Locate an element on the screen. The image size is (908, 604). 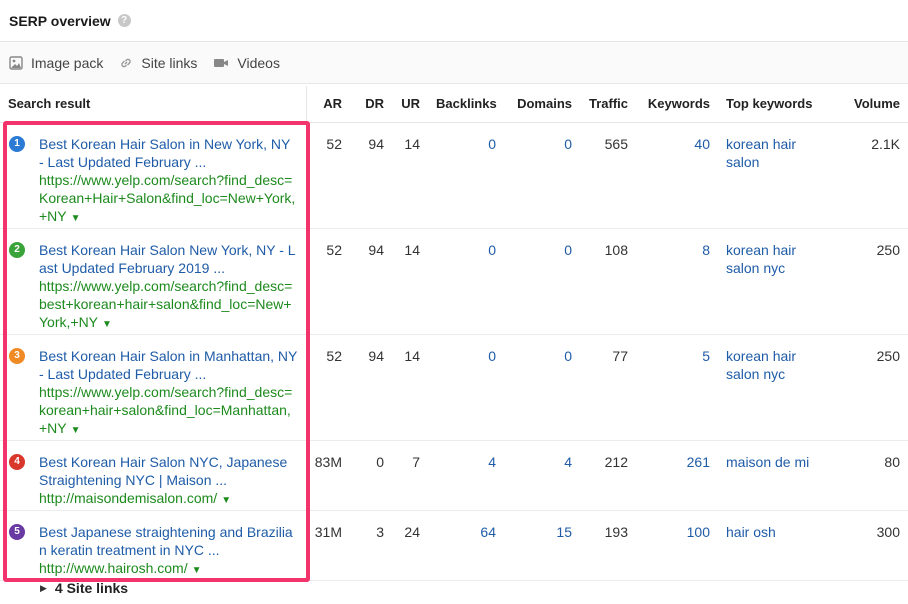
volume-cell: 2.1K is located at coordinates (872, 175).